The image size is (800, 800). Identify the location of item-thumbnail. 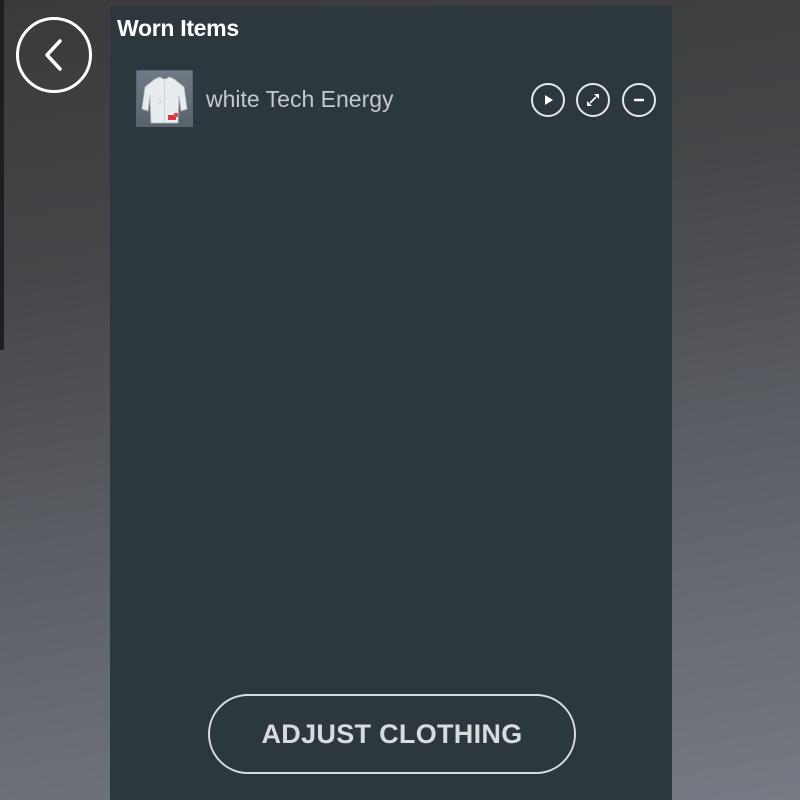
(164, 98).